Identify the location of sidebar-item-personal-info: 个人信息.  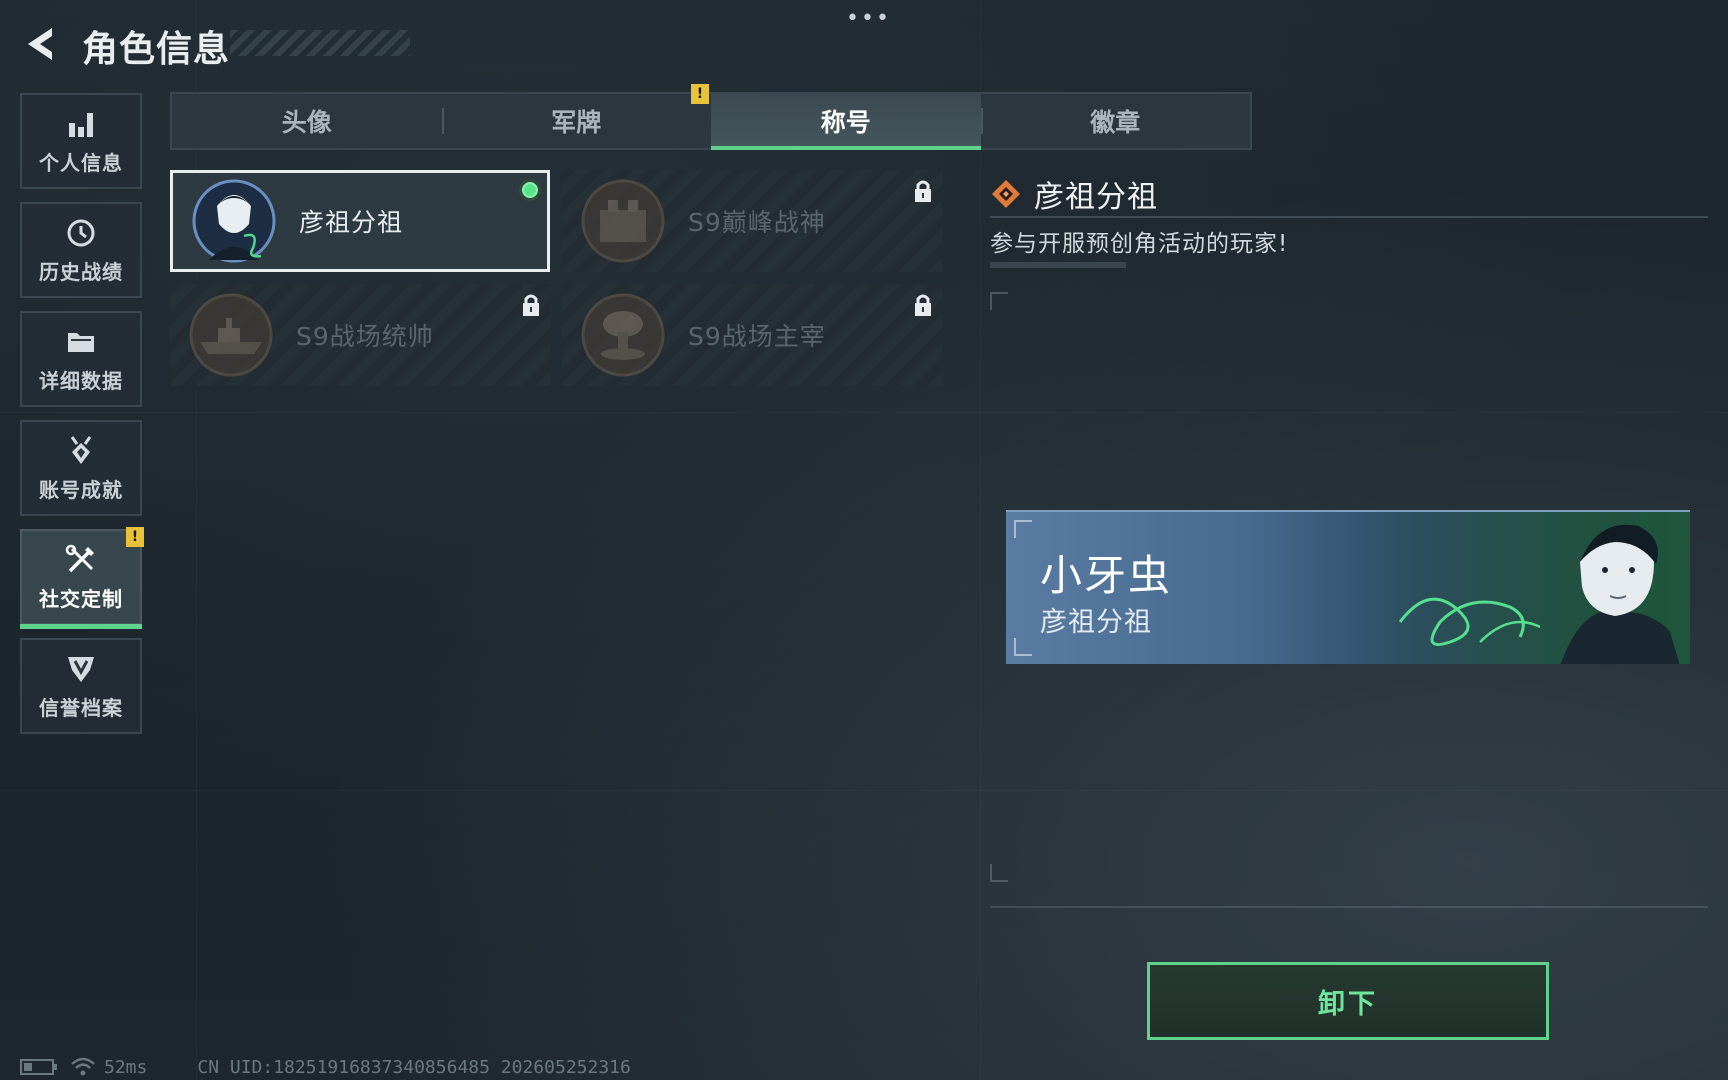
(81, 141).